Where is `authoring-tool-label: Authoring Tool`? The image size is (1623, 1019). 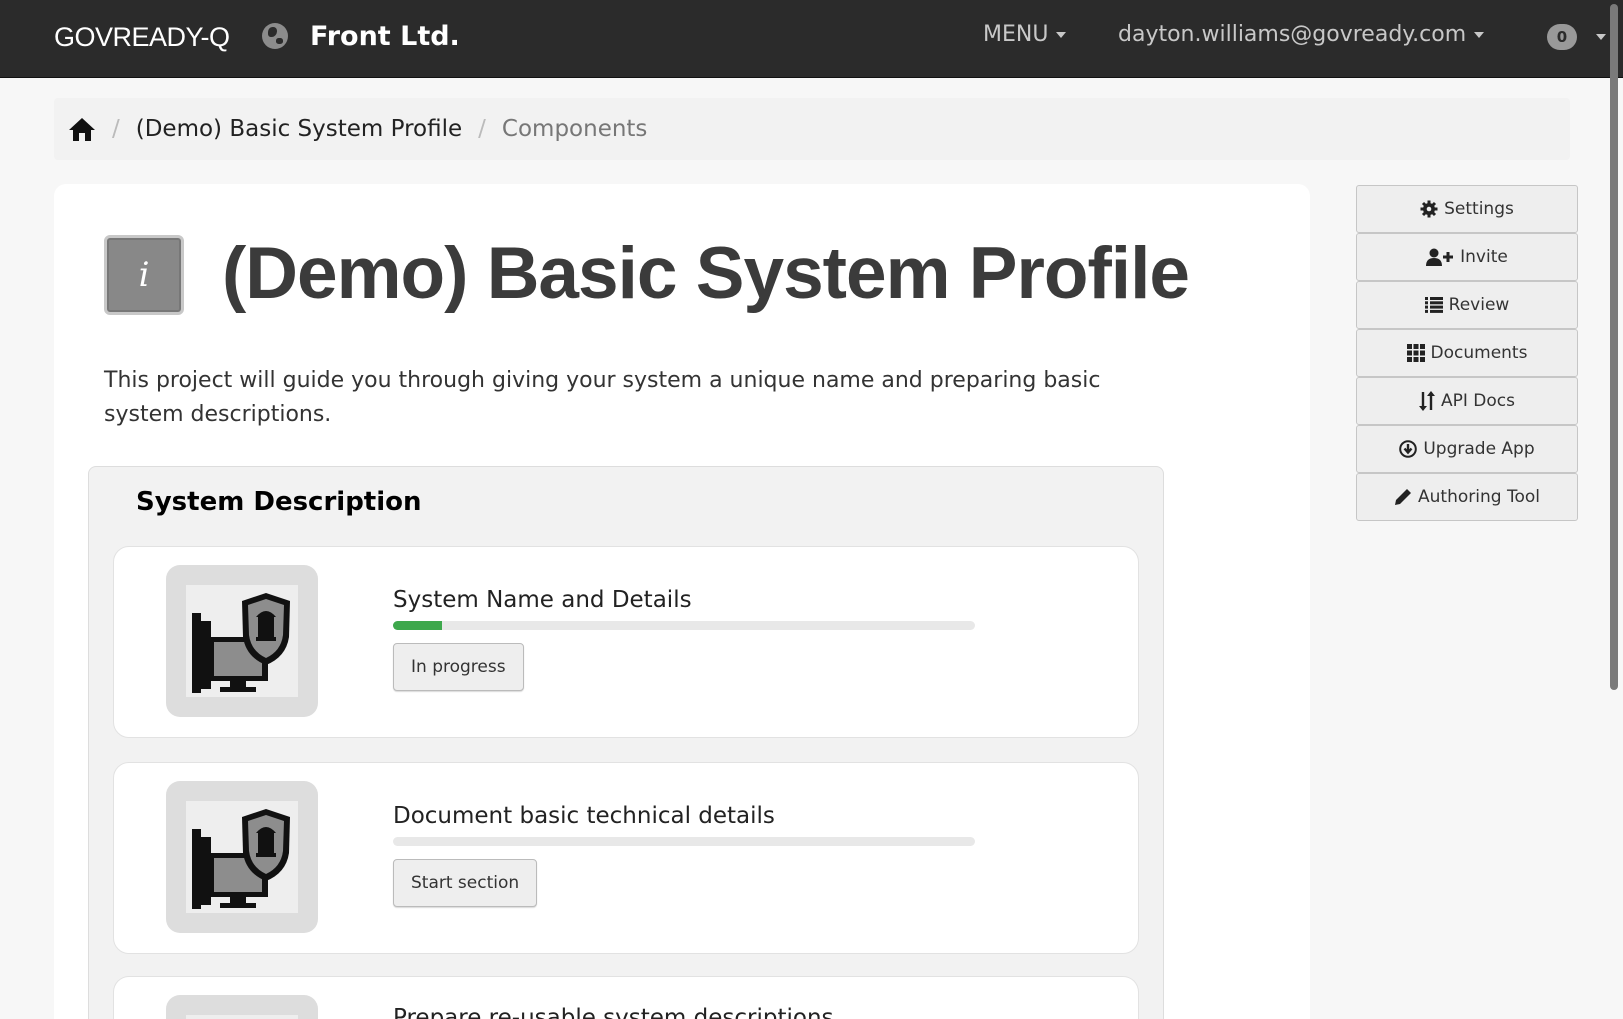
authoring-tool-label: Authoring Tool is located at coordinates (1479, 497).